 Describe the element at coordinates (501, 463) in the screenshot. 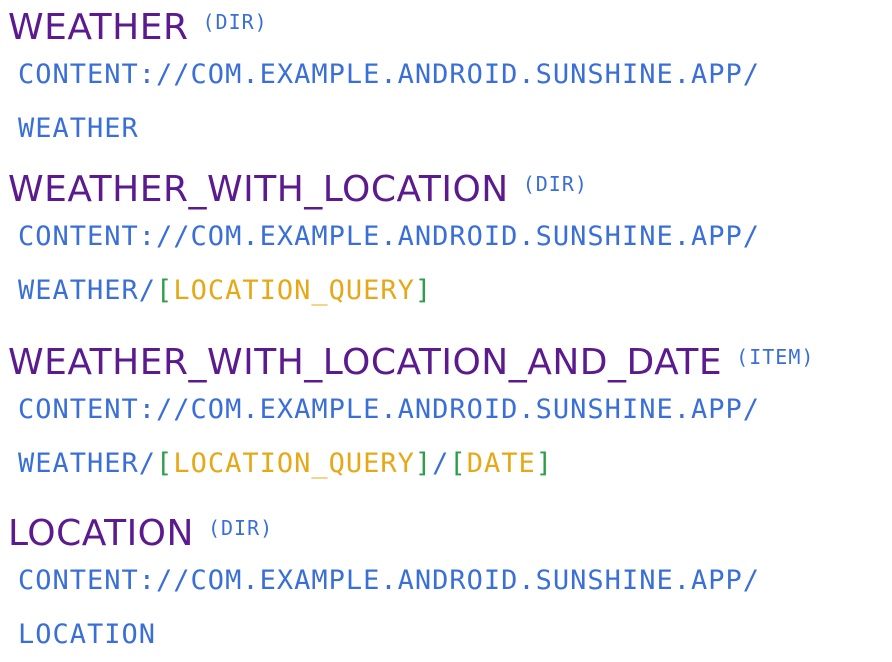

I see `date-param: DATE` at that location.